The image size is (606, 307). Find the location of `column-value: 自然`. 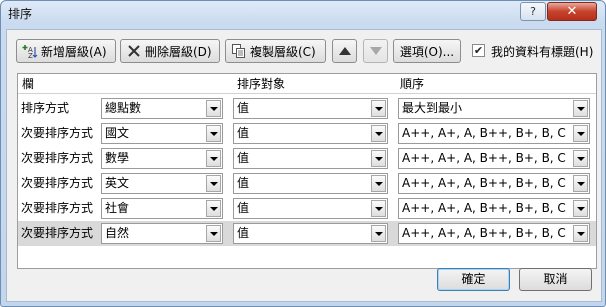

column-value: 自然 is located at coordinates (117, 233).